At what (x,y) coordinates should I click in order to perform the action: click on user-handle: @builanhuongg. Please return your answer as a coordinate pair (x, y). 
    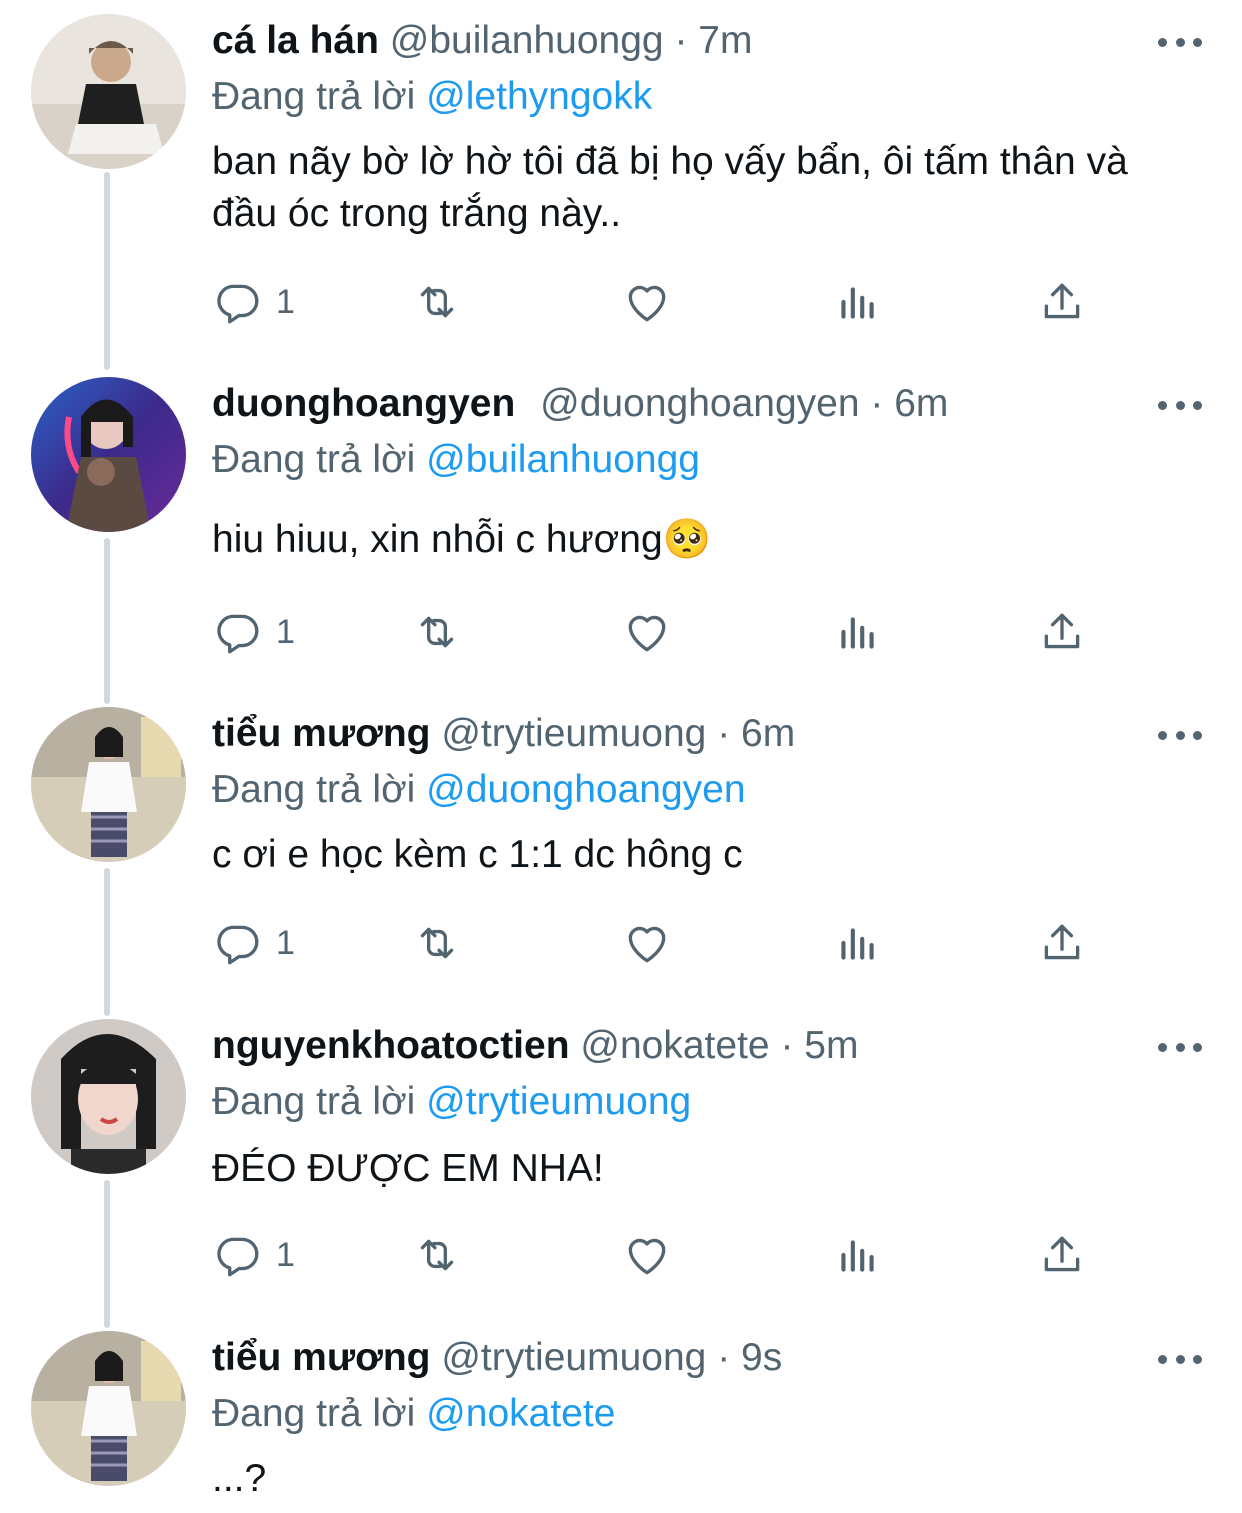
    Looking at the image, I should click on (527, 40).